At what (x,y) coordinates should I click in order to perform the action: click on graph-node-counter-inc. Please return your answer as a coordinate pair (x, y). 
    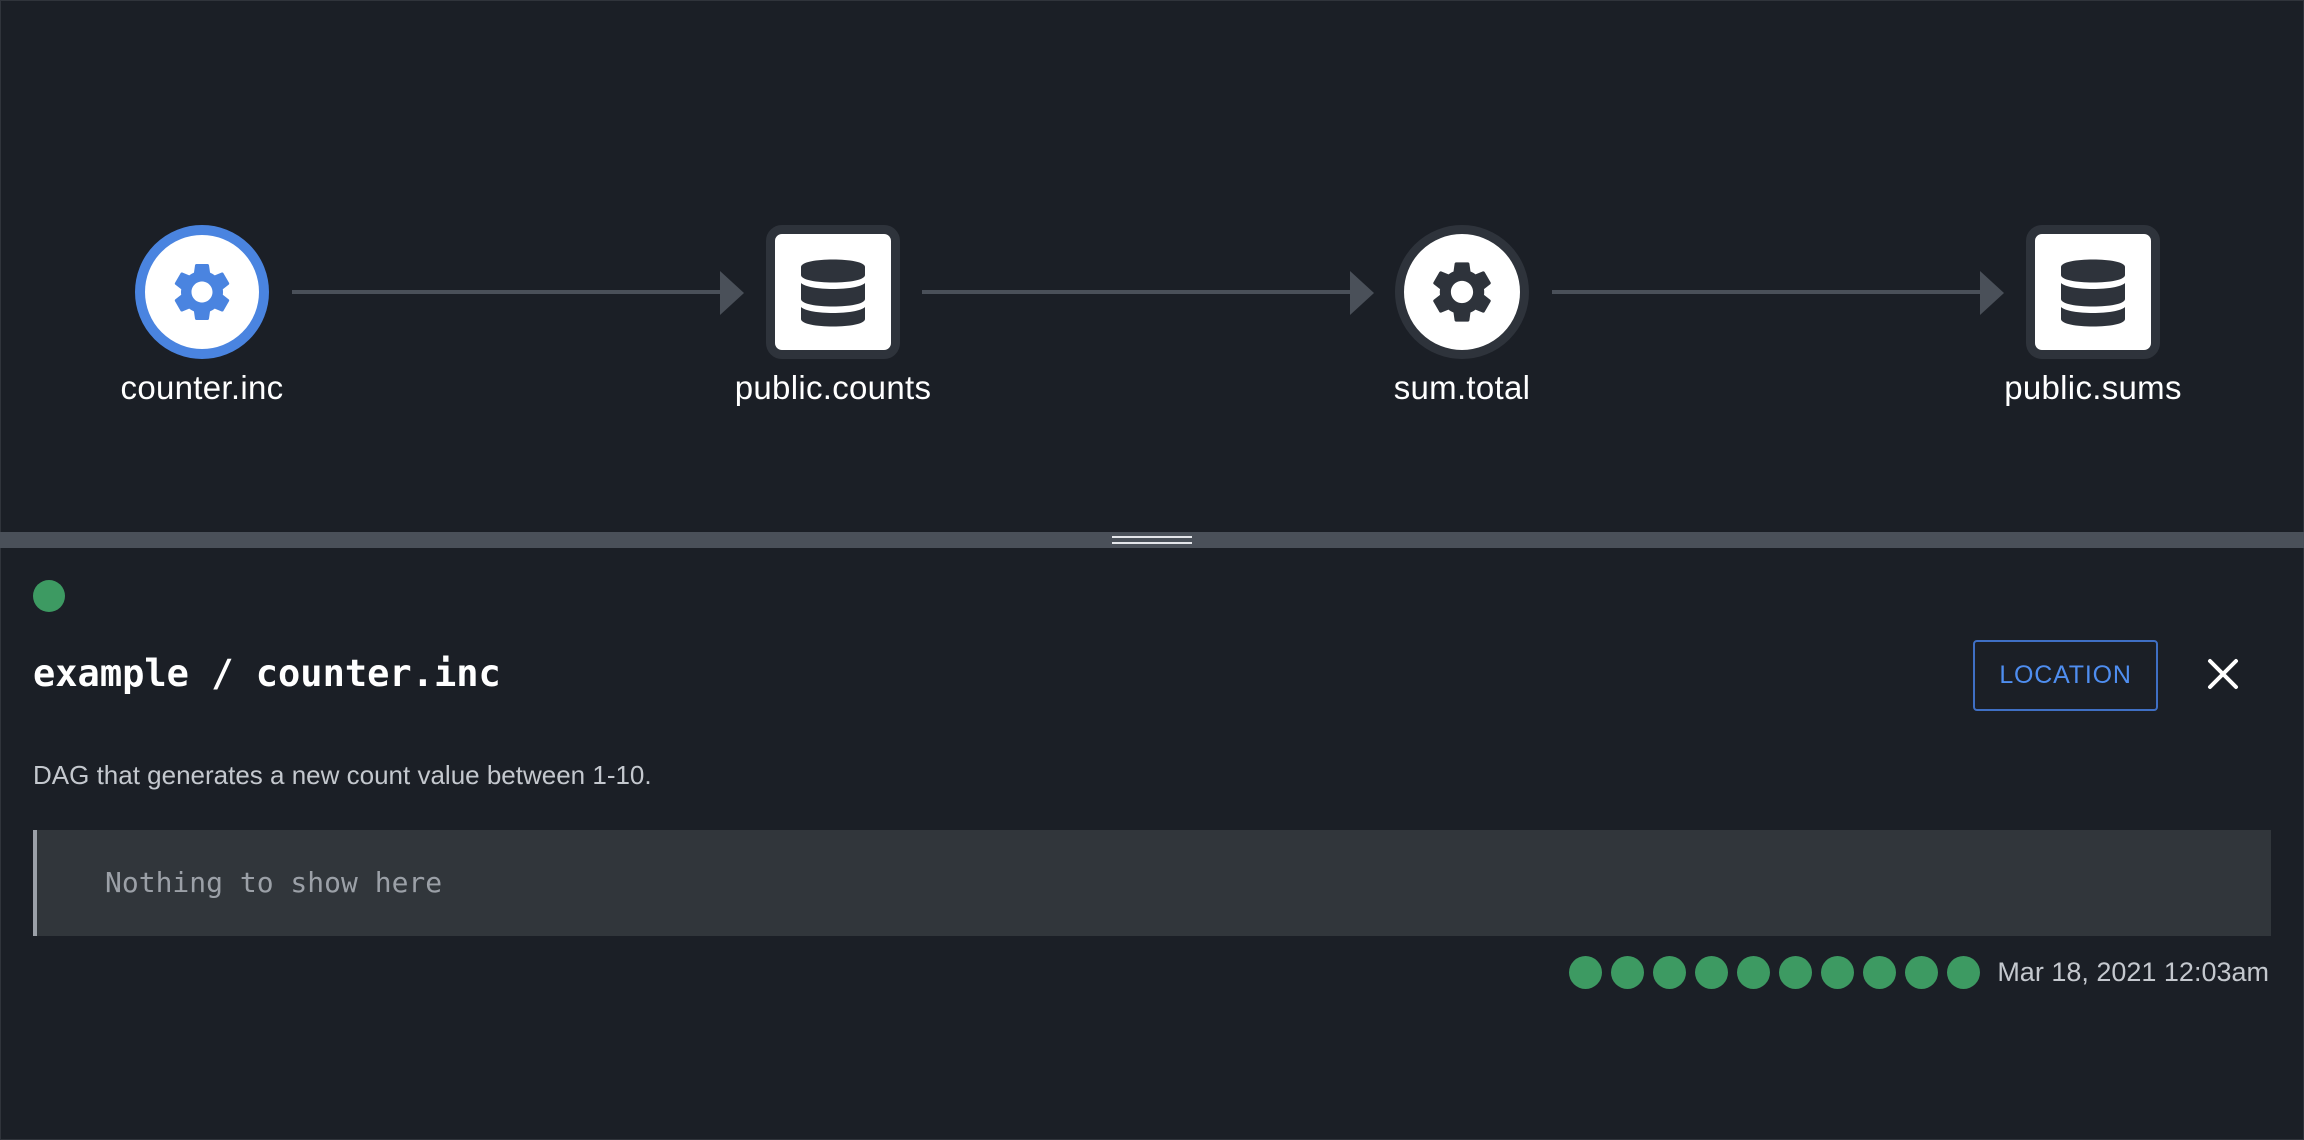
    Looking at the image, I should click on (202, 292).